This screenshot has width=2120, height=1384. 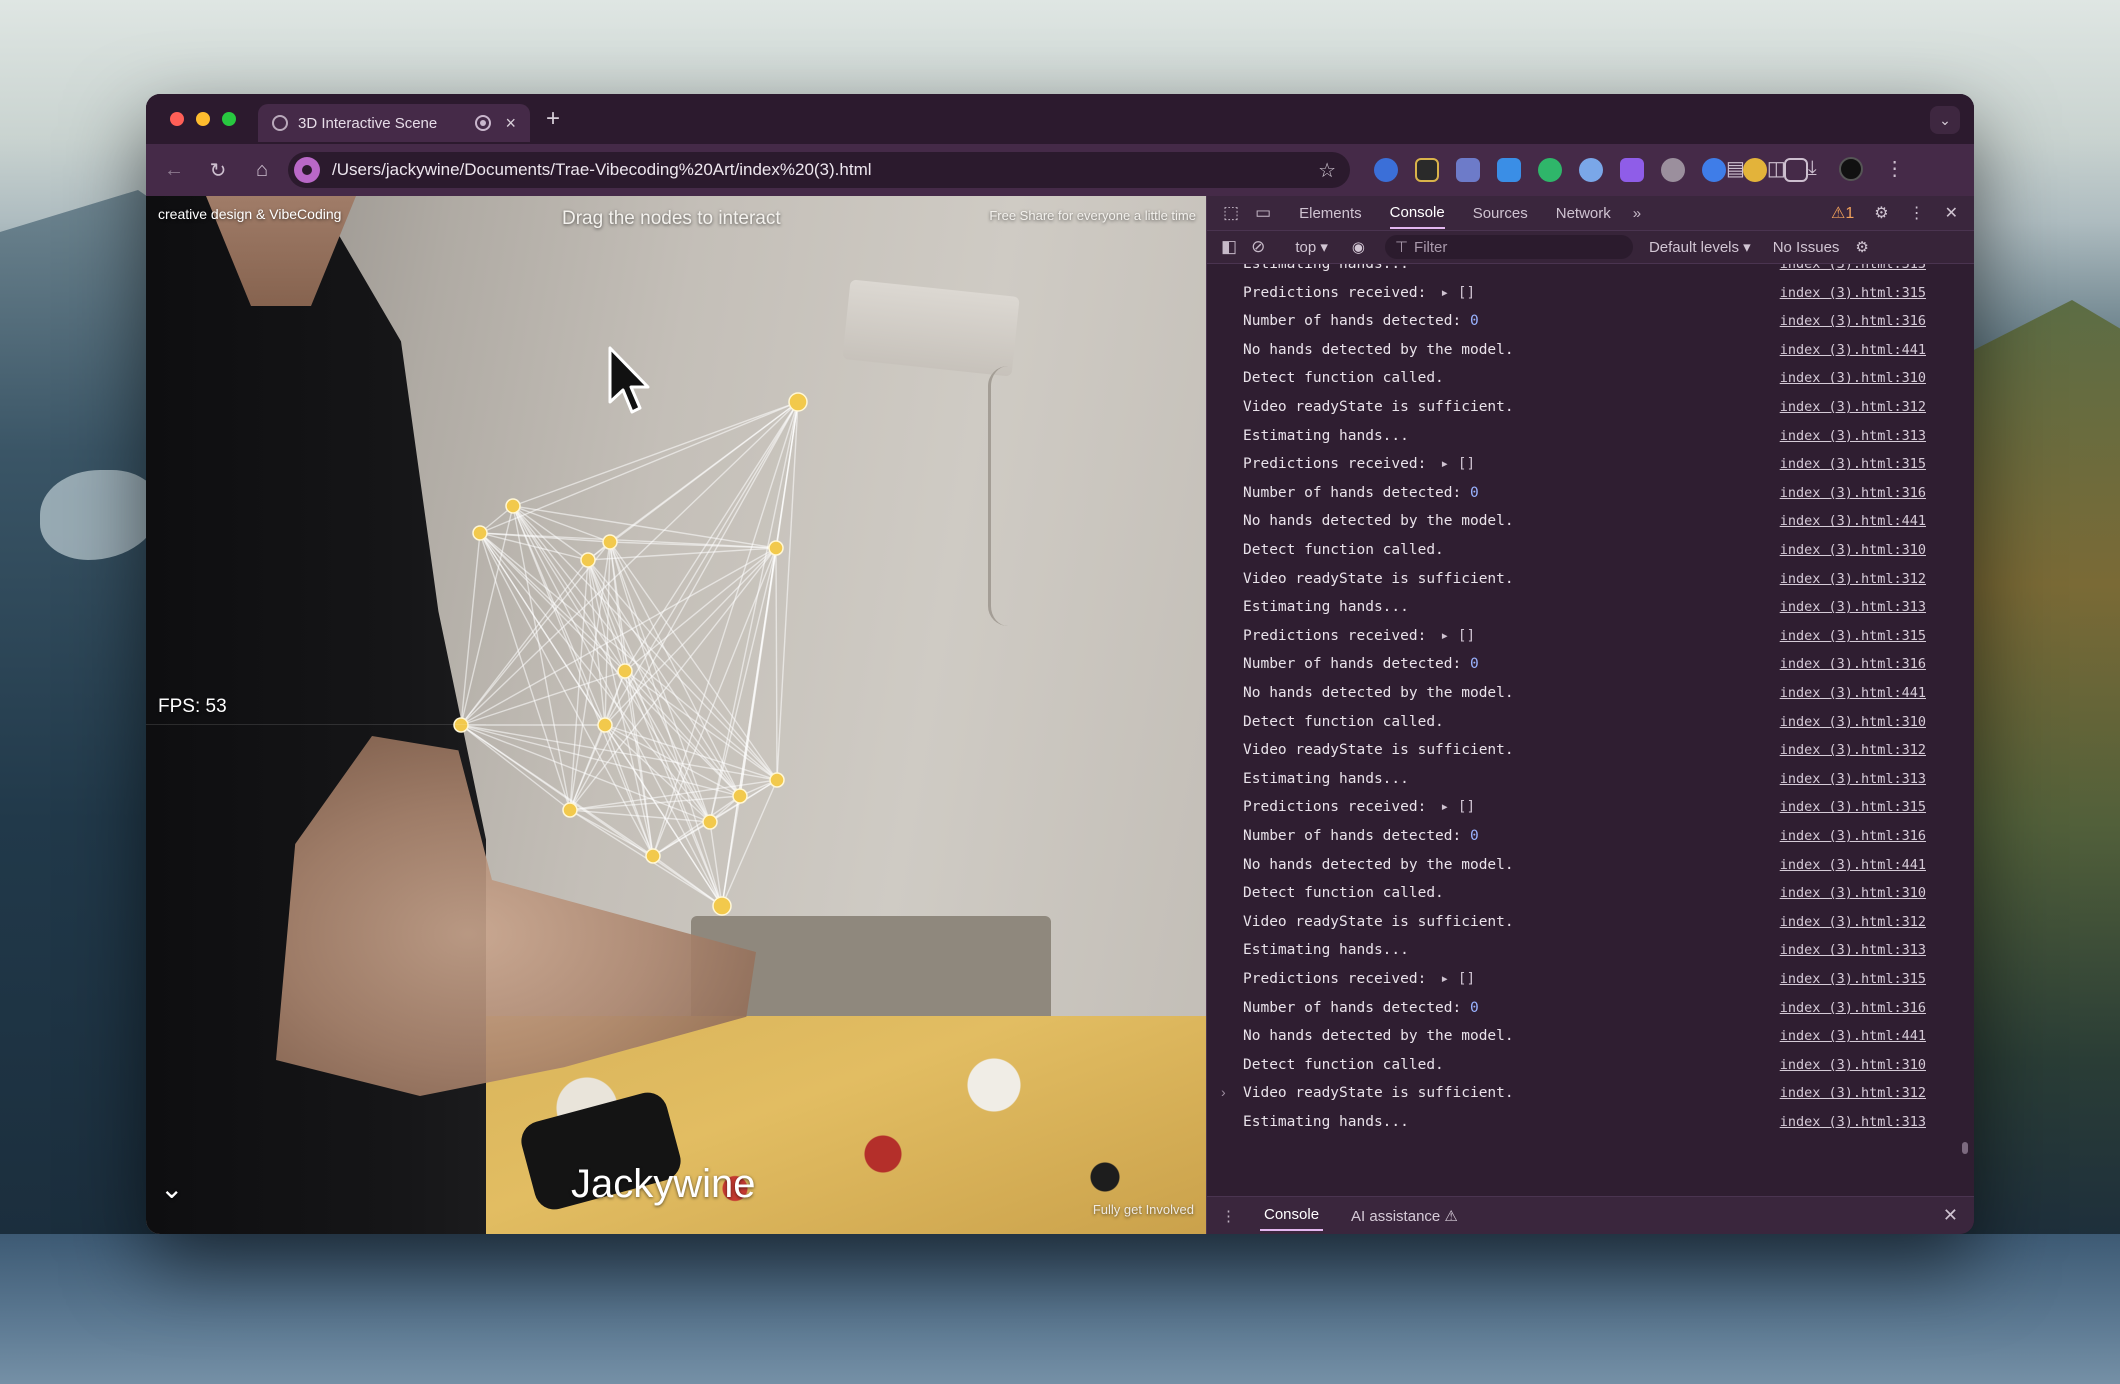 I want to click on devtools-menu-icon: ⋮, so click(x=1917, y=213).